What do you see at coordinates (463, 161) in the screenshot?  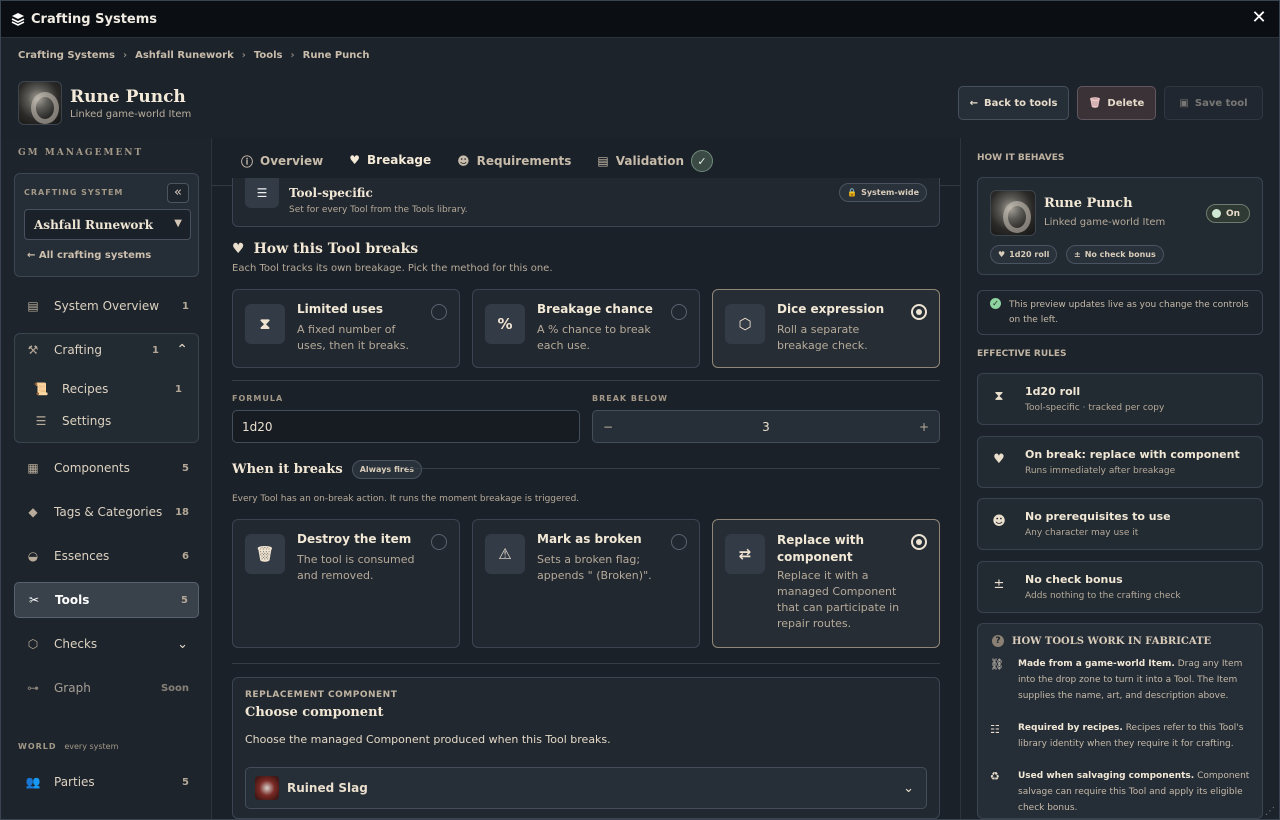 I see `user-lock-icon: ☻` at bounding box center [463, 161].